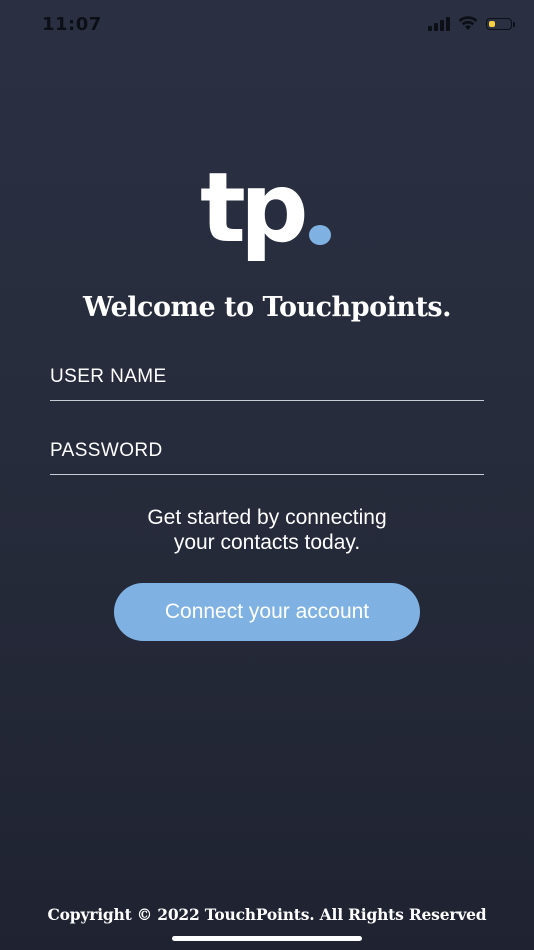 This screenshot has height=950, width=534. Describe the element at coordinates (72, 24) in the screenshot. I see `status-time: 11:07` at that location.